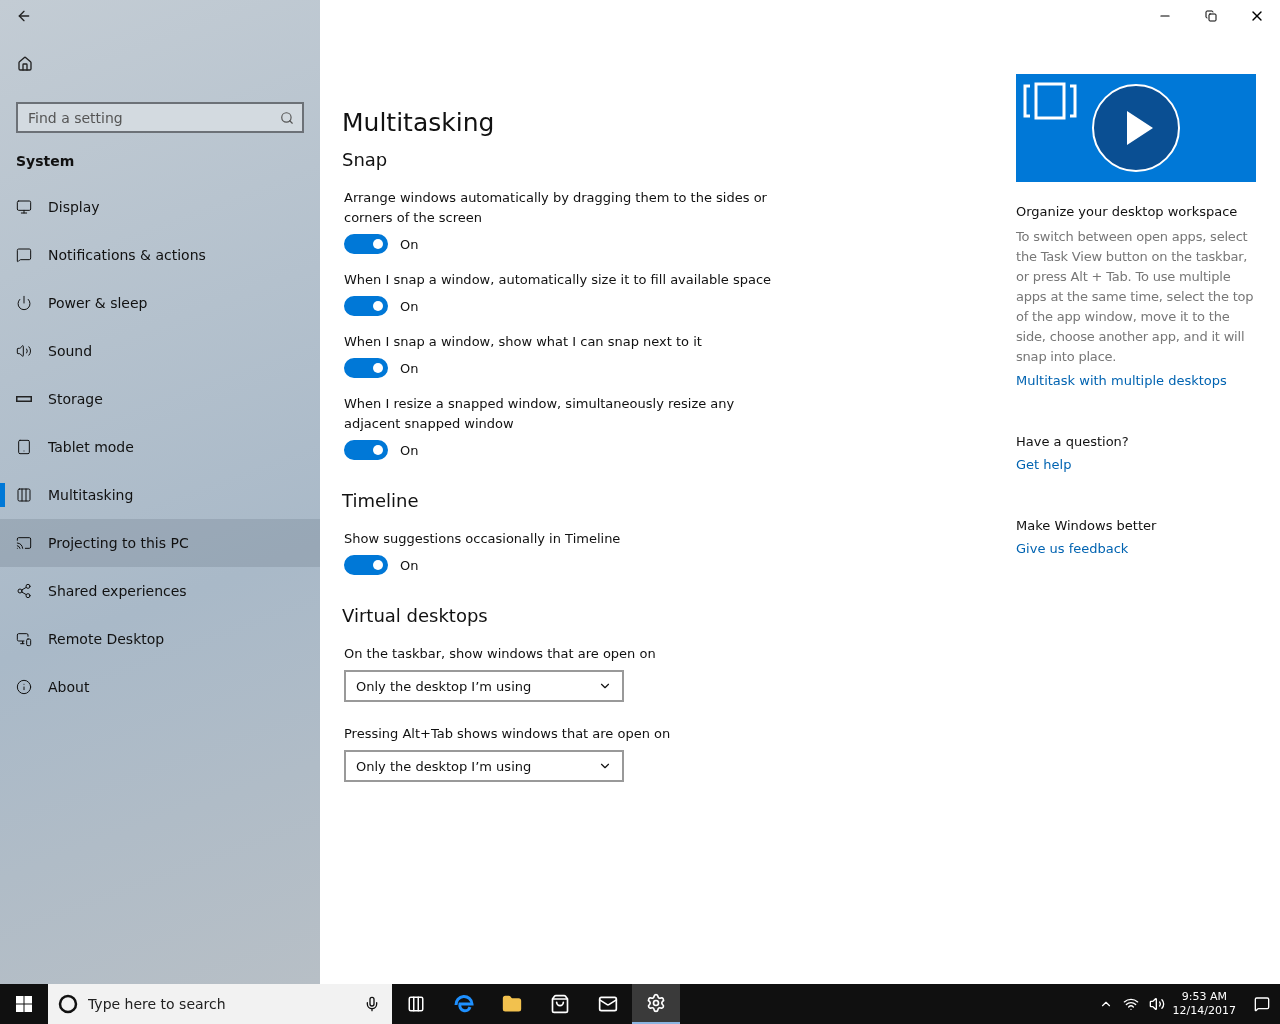 The width and height of the screenshot is (1280, 1024). Describe the element at coordinates (1136, 380) in the screenshot. I see `help-link: Multitask with multiple desktops` at that location.